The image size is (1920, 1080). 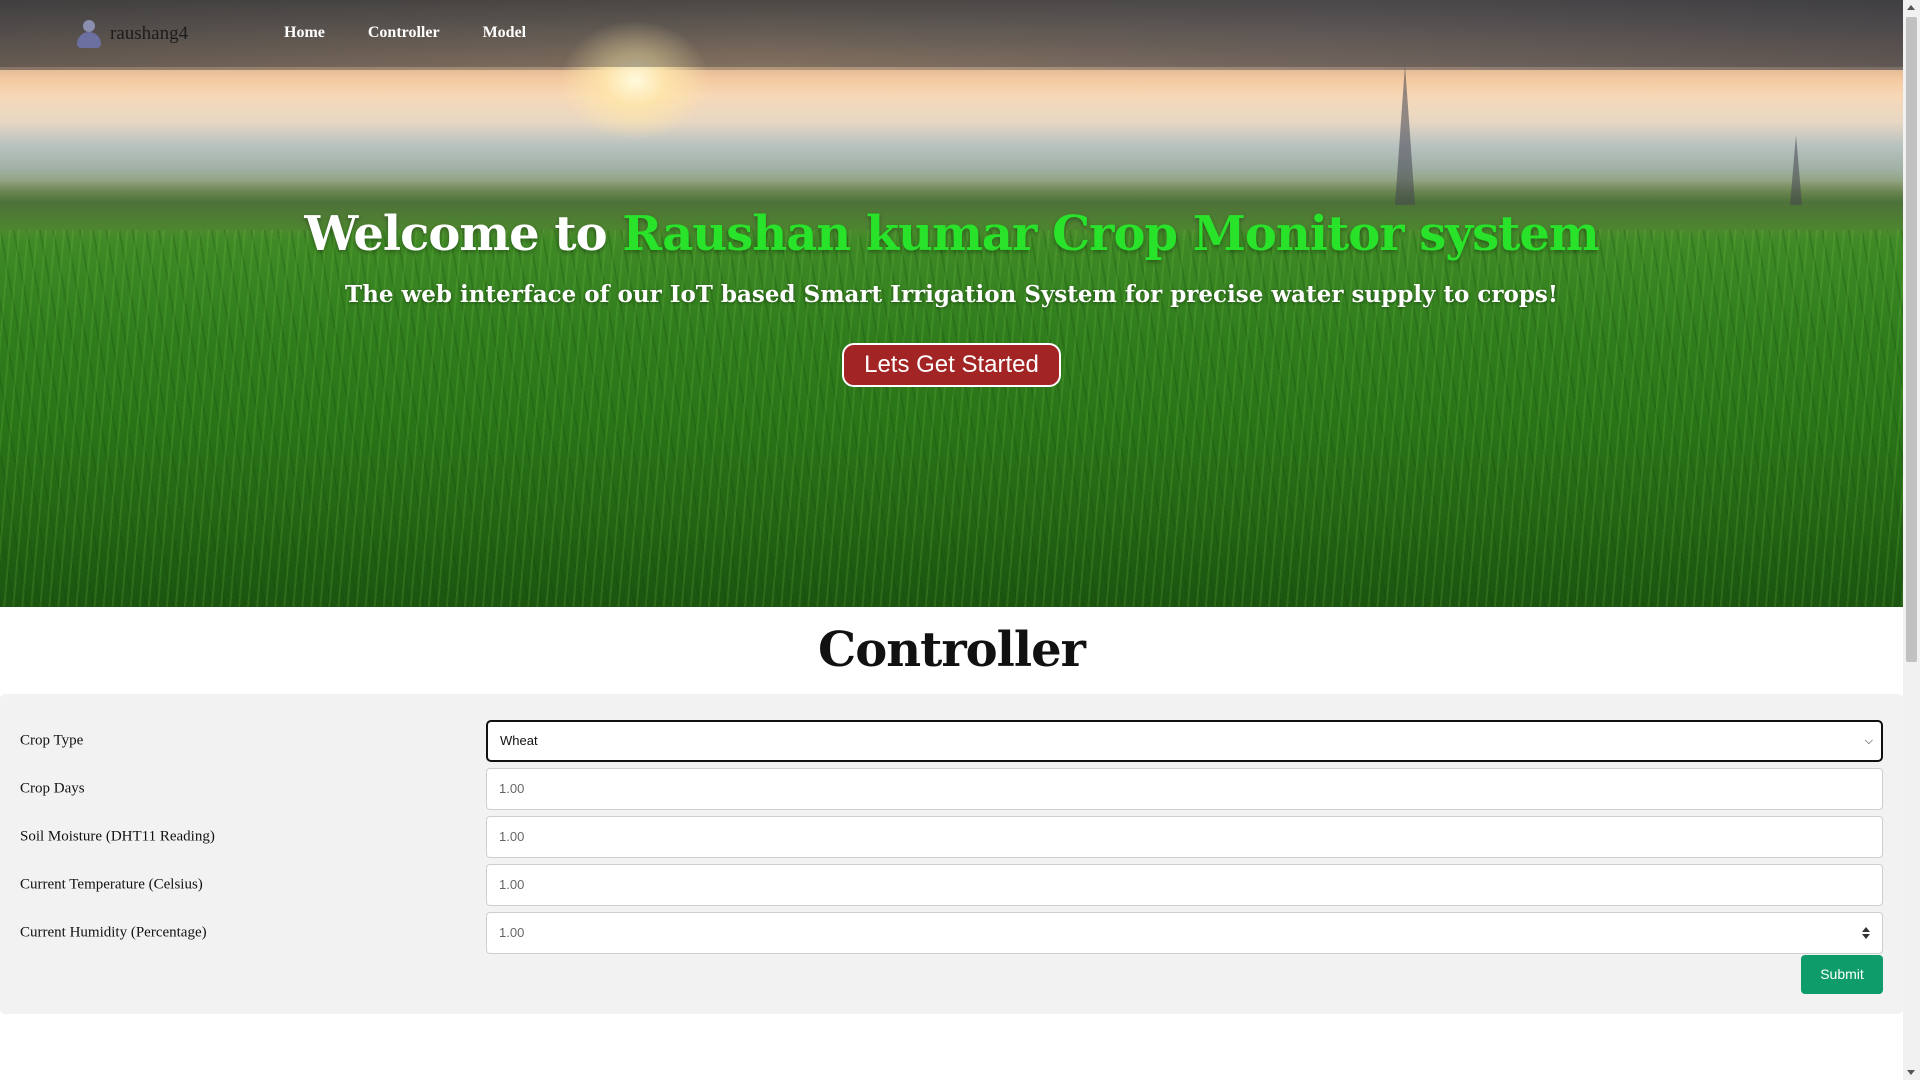 What do you see at coordinates (951, 365) in the screenshot?
I see `get-started-button: Lets Get Started` at bounding box center [951, 365].